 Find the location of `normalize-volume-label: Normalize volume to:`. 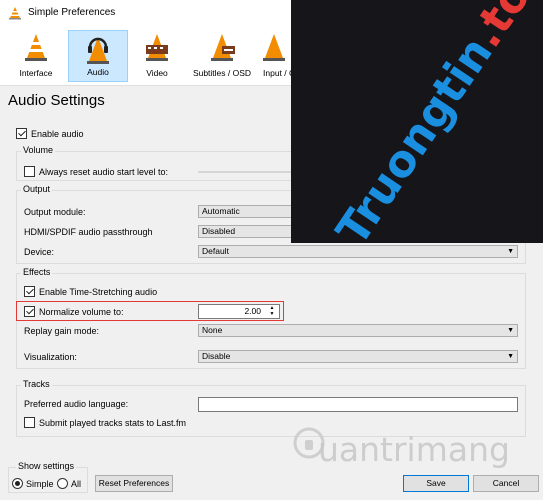

normalize-volume-label: Normalize volume to: is located at coordinates (81, 312).